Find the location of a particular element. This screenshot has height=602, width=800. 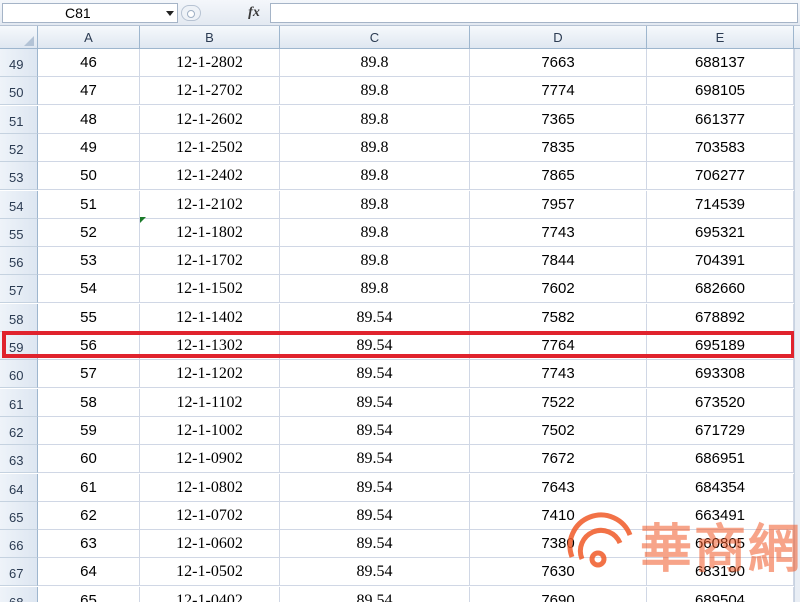

row-header-52: 52 is located at coordinates (19, 148).